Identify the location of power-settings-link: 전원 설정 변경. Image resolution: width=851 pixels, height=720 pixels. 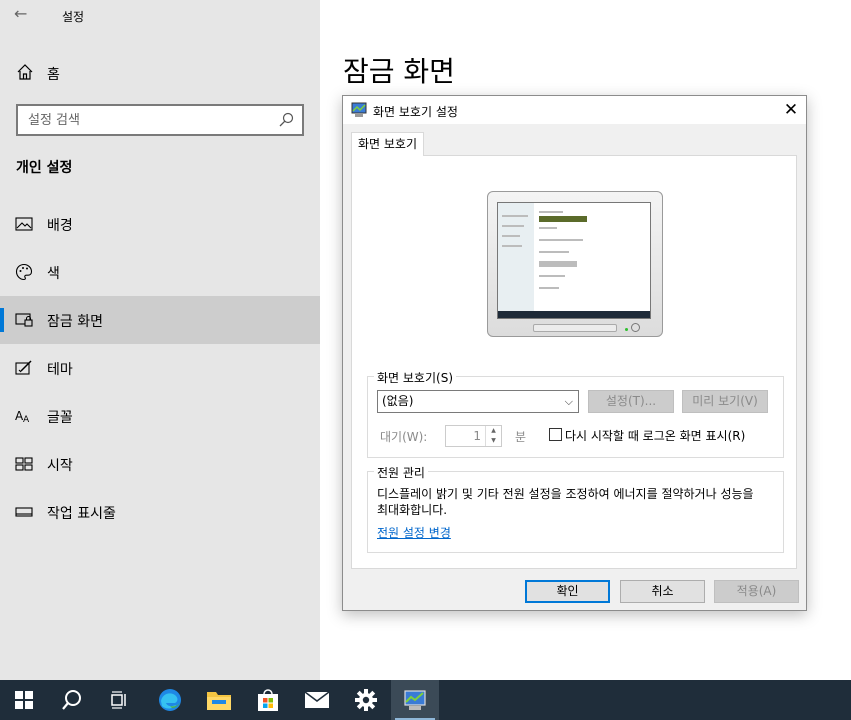
(414, 532).